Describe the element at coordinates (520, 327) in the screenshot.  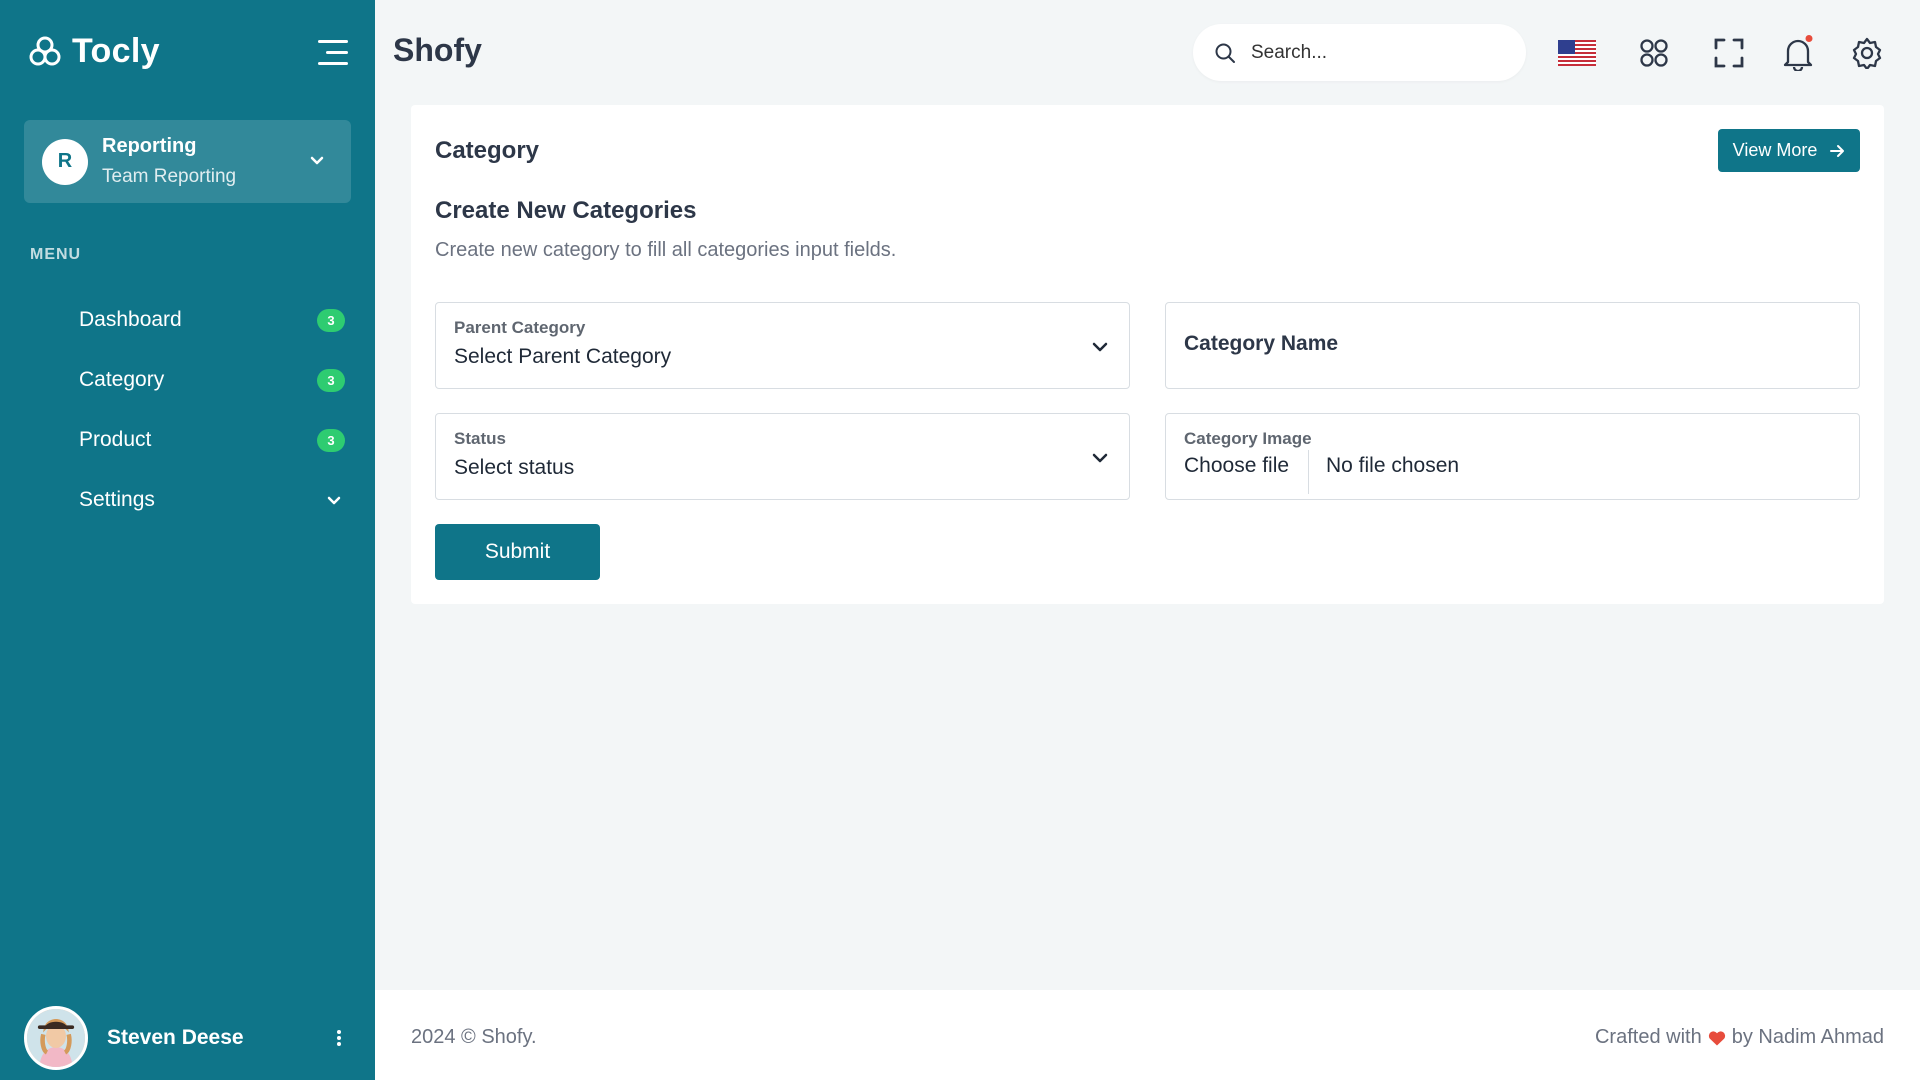
I see `parent-category-label: Parent Category` at that location.